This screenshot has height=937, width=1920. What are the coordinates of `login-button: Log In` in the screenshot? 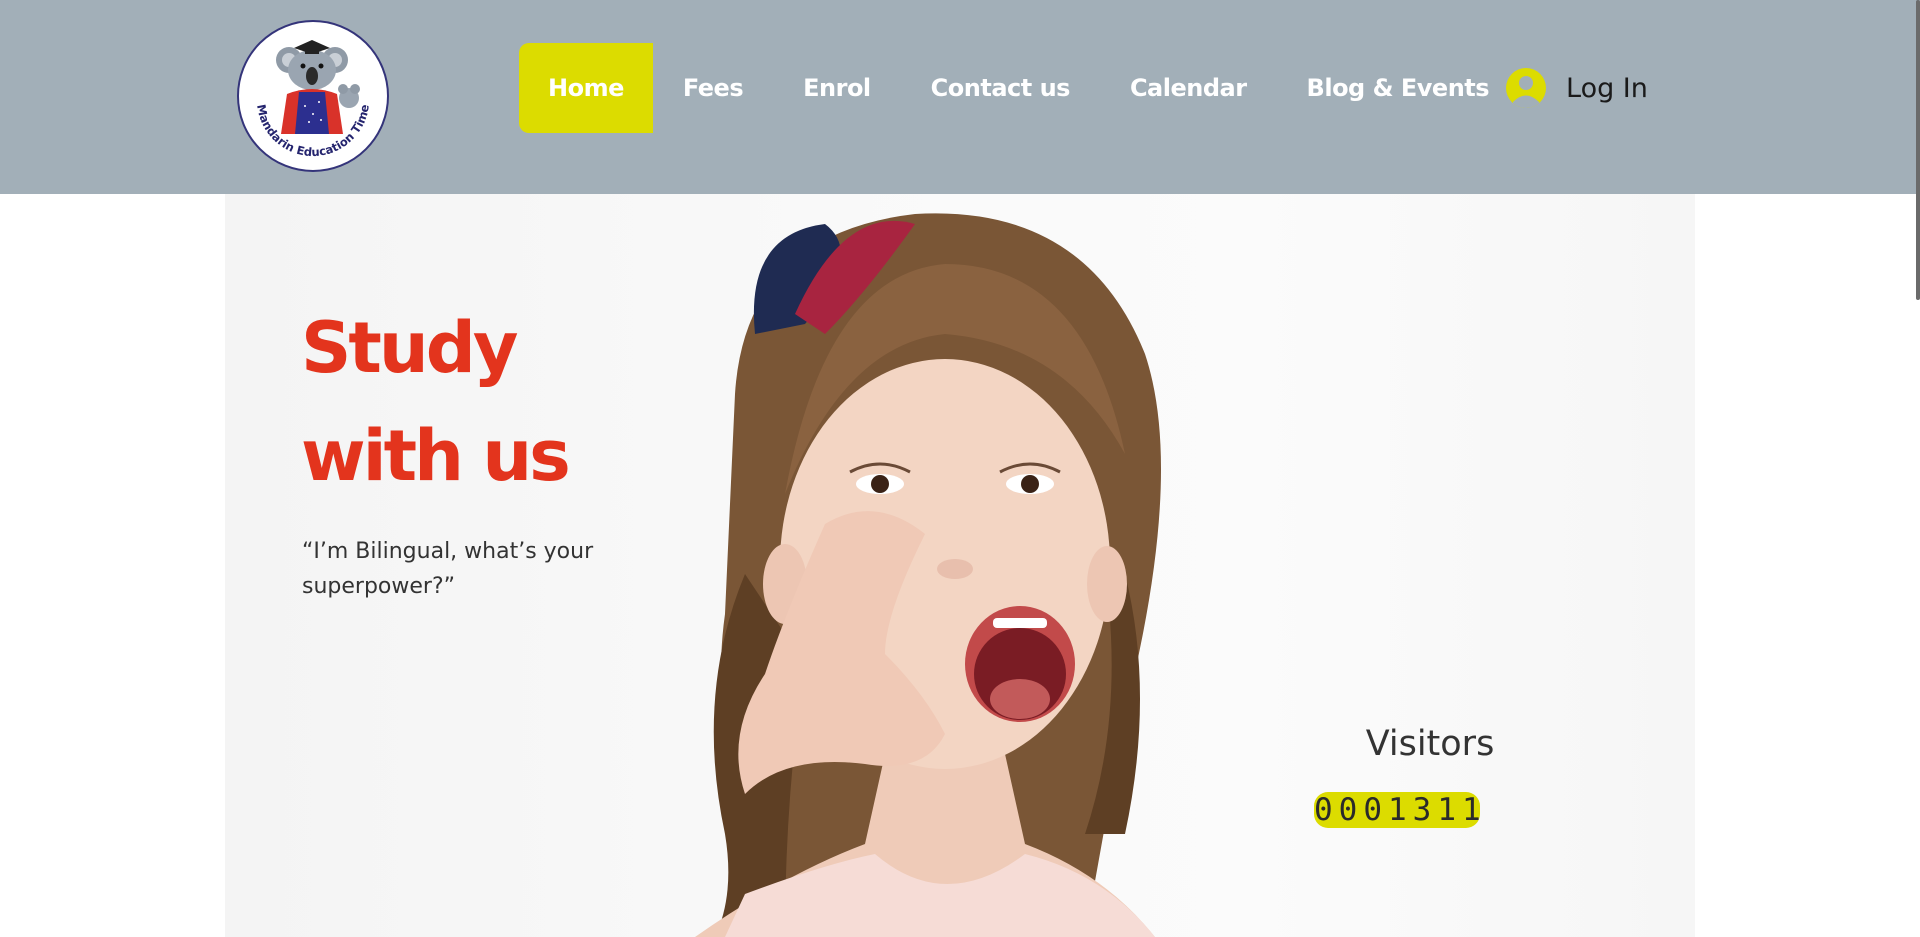 It's located at (1577, 88).